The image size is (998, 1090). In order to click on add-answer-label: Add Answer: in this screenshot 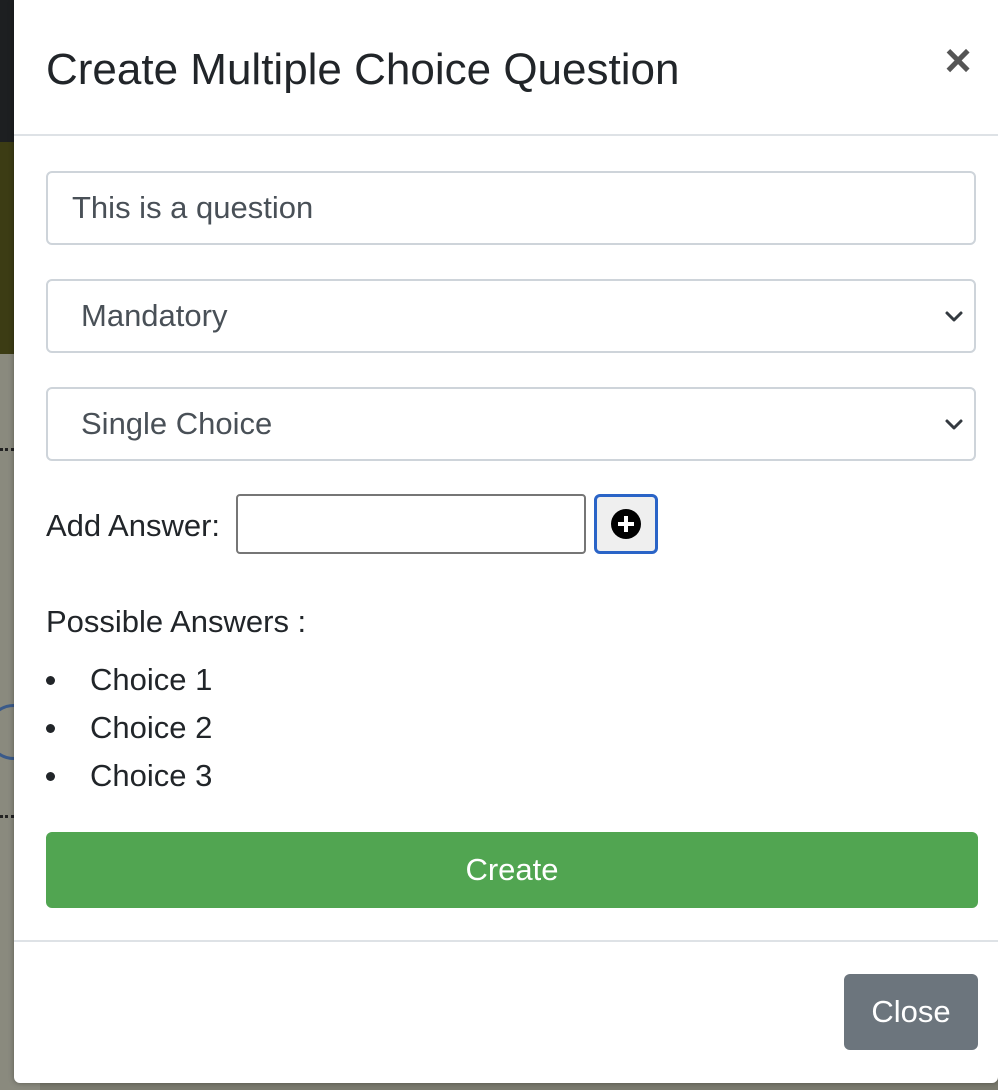, I will do `click(133, 525)`.